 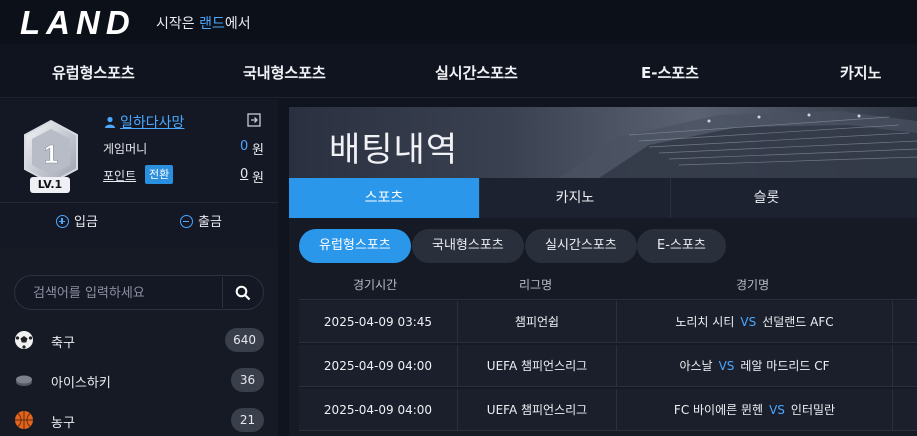 I want to click on nav-esports: E-스포츠, so click(x=670, y=72).